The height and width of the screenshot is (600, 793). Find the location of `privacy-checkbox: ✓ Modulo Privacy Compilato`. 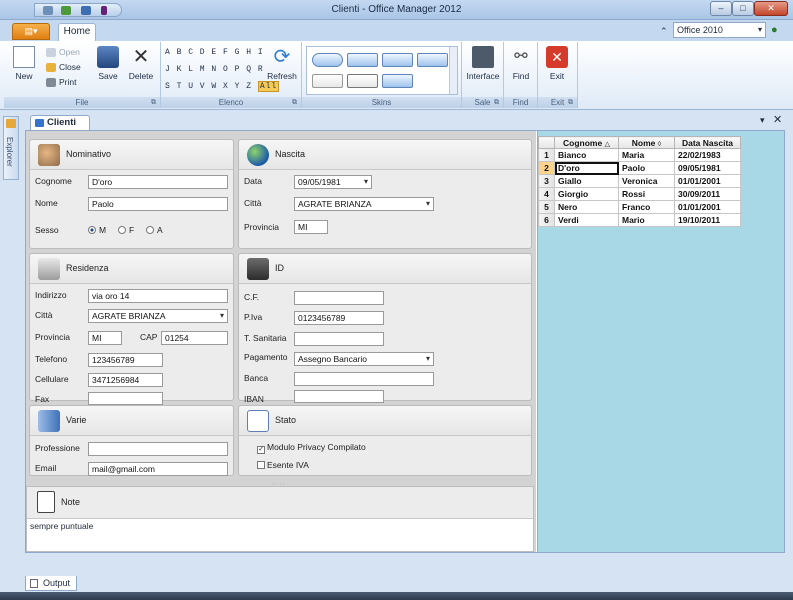

privacy-checkbox: ✓ Modulo Privacy Compilato is located at coordinates (311, 448).